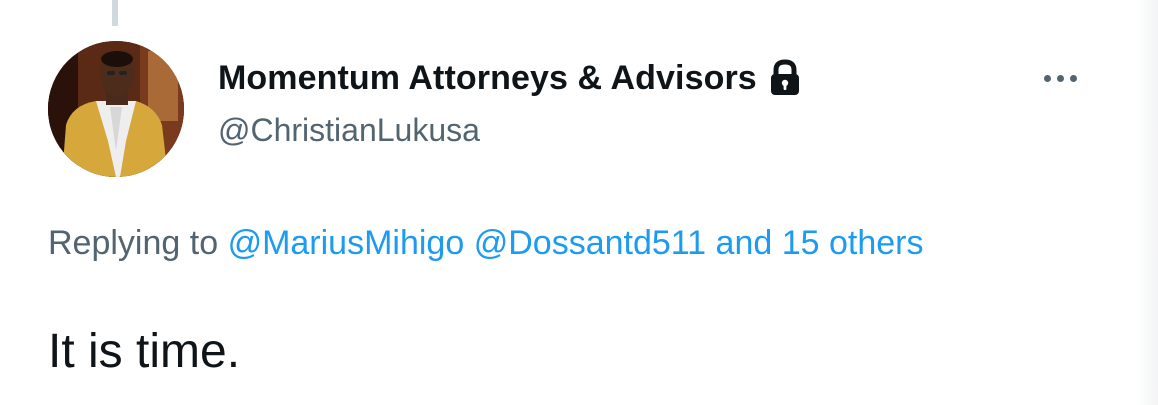  What do you see at coordinates (820, 243) in the screenshot?
I see `others-link: and 15 others` at bounding box center [820, 243].